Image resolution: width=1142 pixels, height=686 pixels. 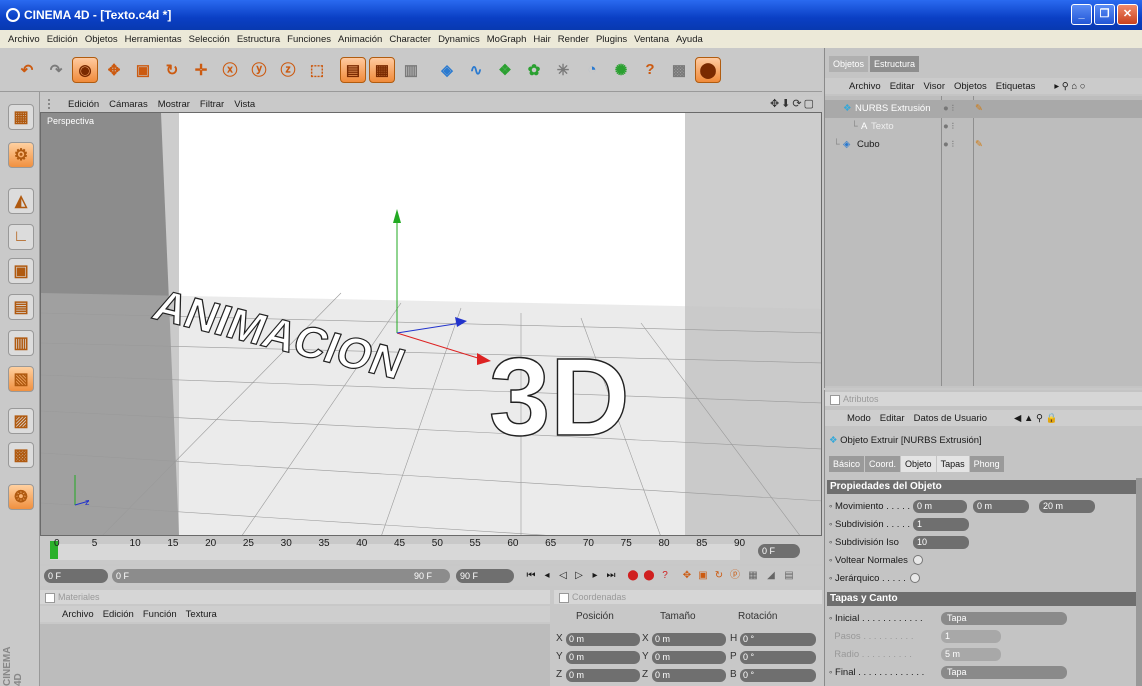 I want to click on attr-tab-basico: Básico, so click(x=847, y=464).